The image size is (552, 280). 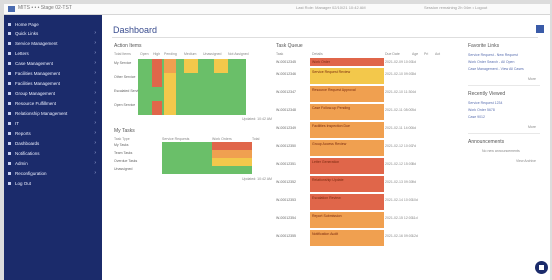 What do you see at coordinates (53, 24) in the screenshot?
I see `sidebar-item-home: Home Page` at bounding box center [53, 24].